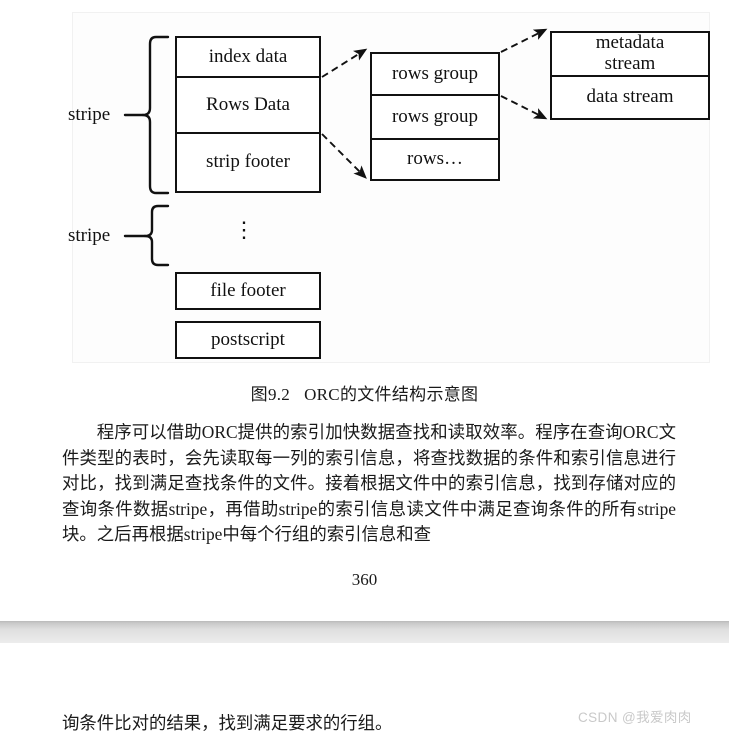 The width and height of the screenshot is (729, 754). I want to click on arrow-stripe-to-rows-group-bottom, so click(344, 156).